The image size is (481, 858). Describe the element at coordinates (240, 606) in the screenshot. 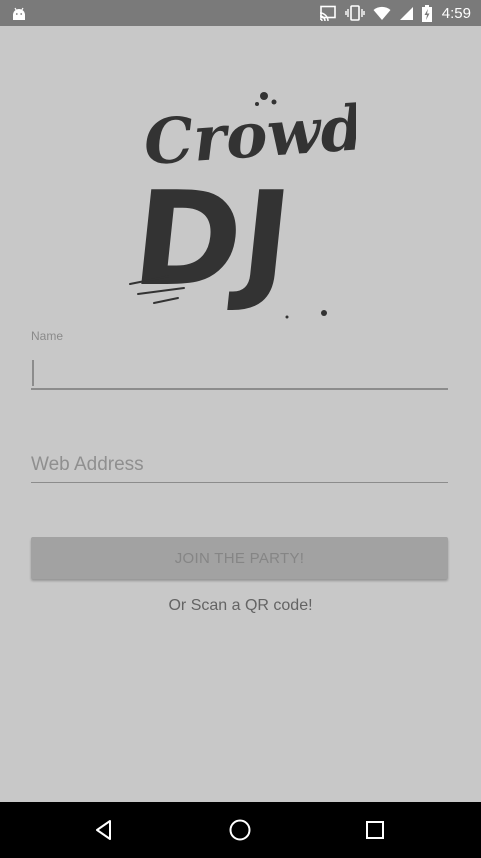

I see `scan-qr-link: Or Scan a QR code!` at that location.